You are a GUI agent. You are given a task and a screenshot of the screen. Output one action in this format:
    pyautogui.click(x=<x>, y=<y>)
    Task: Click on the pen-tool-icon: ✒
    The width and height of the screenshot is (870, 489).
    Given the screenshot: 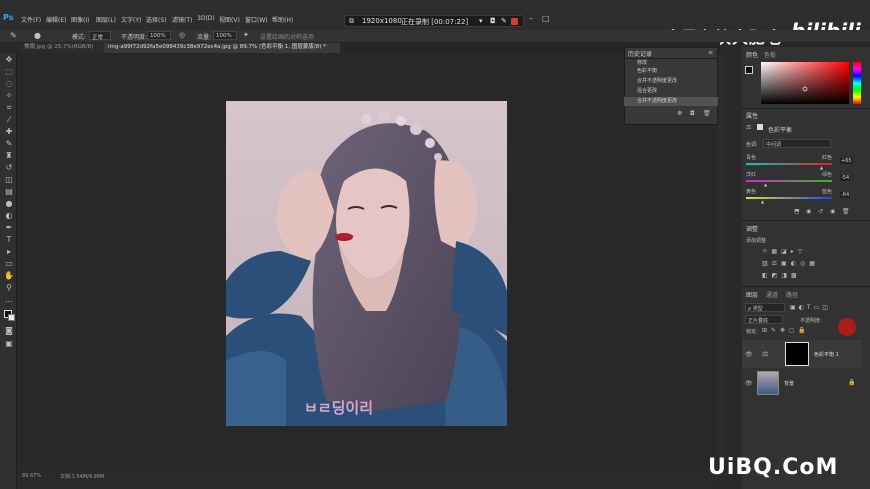 What is the action you would take?
    pyautogui.click(x=9, y=228)
    